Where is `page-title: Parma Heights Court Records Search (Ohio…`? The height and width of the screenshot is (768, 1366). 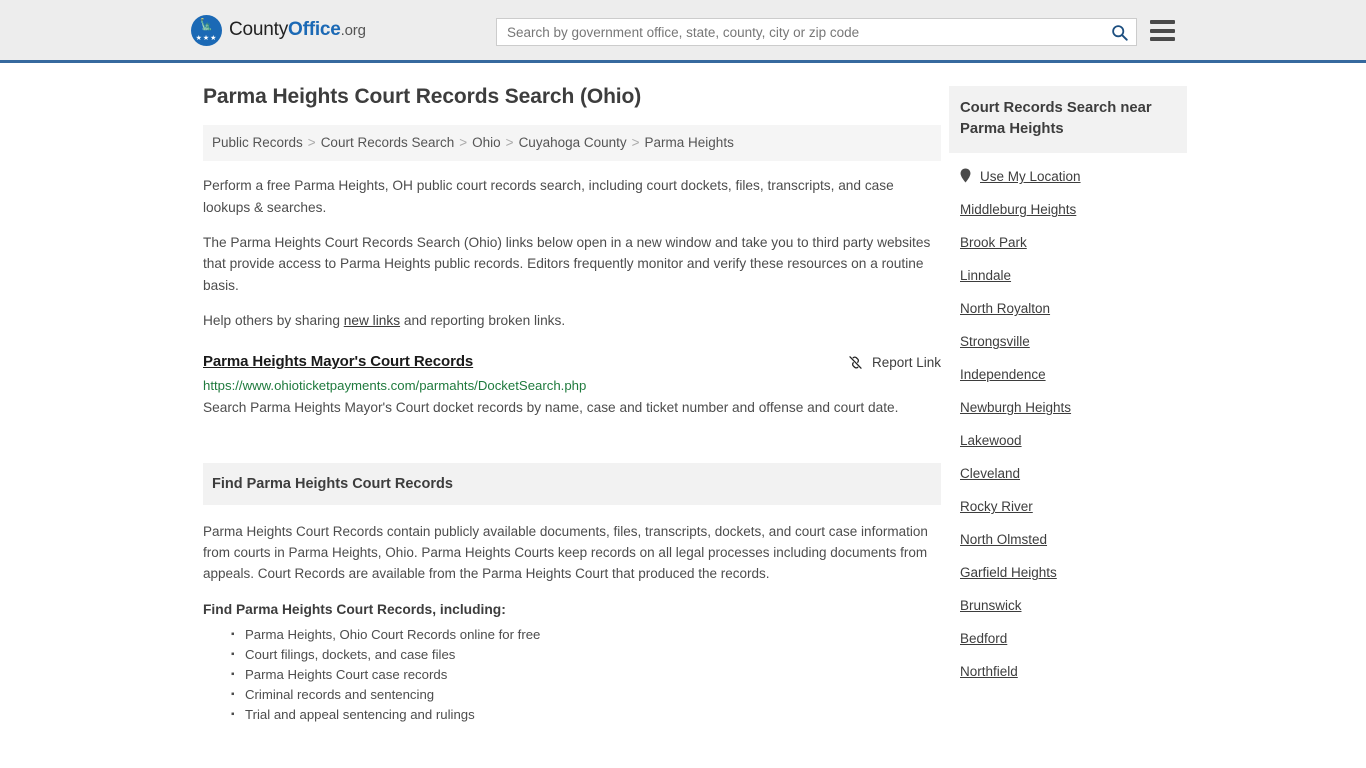 page-title: Parma Heights Court Records Search (Ohio… is located at coordinates (422, 96).